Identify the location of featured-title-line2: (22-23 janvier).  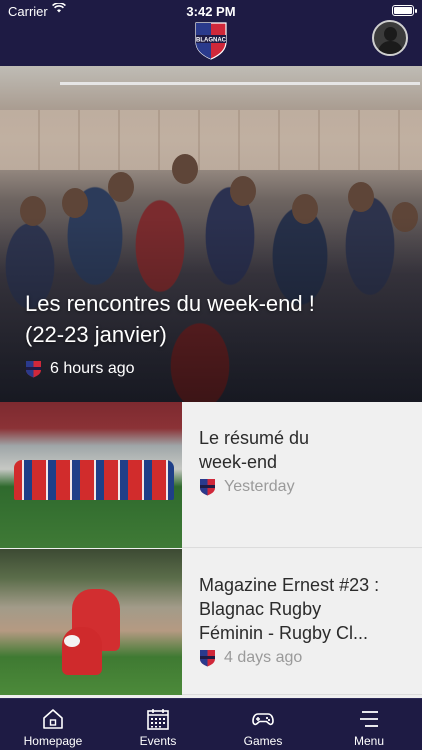
(96, 334).